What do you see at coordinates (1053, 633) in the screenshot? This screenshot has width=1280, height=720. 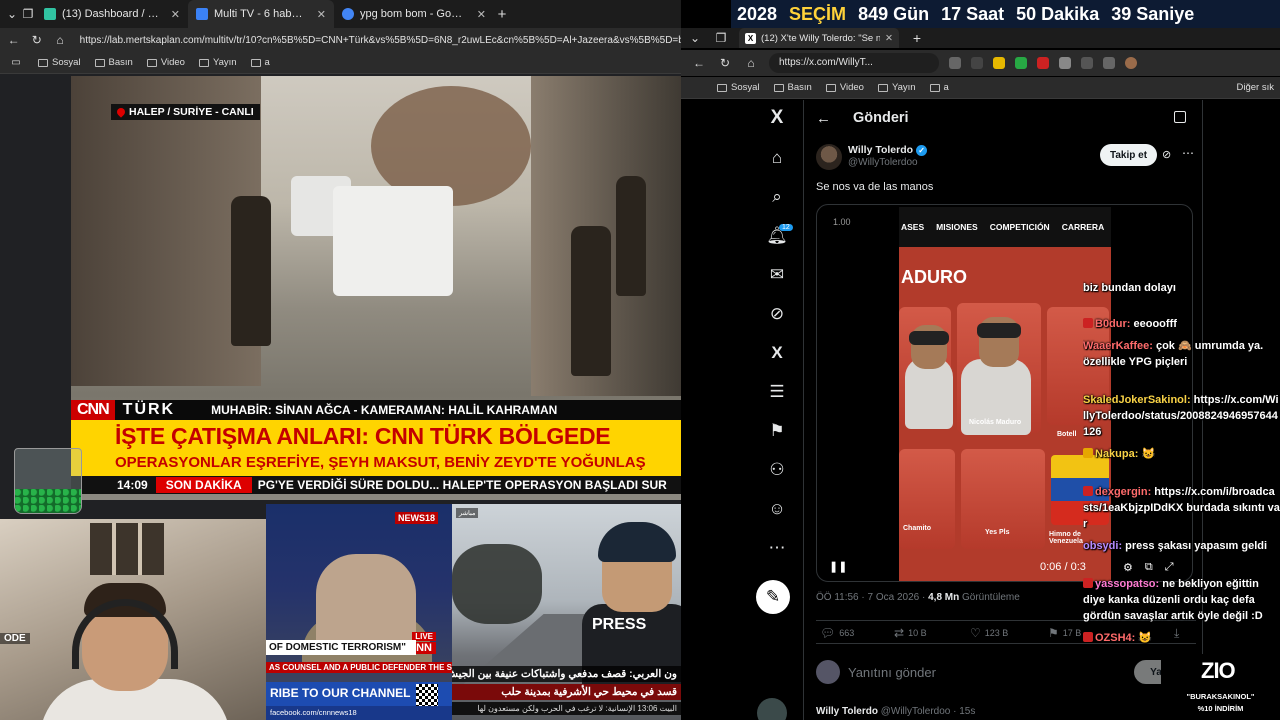 I see `bookmark-icon: ⚑` at bounding box center [1053, 633].